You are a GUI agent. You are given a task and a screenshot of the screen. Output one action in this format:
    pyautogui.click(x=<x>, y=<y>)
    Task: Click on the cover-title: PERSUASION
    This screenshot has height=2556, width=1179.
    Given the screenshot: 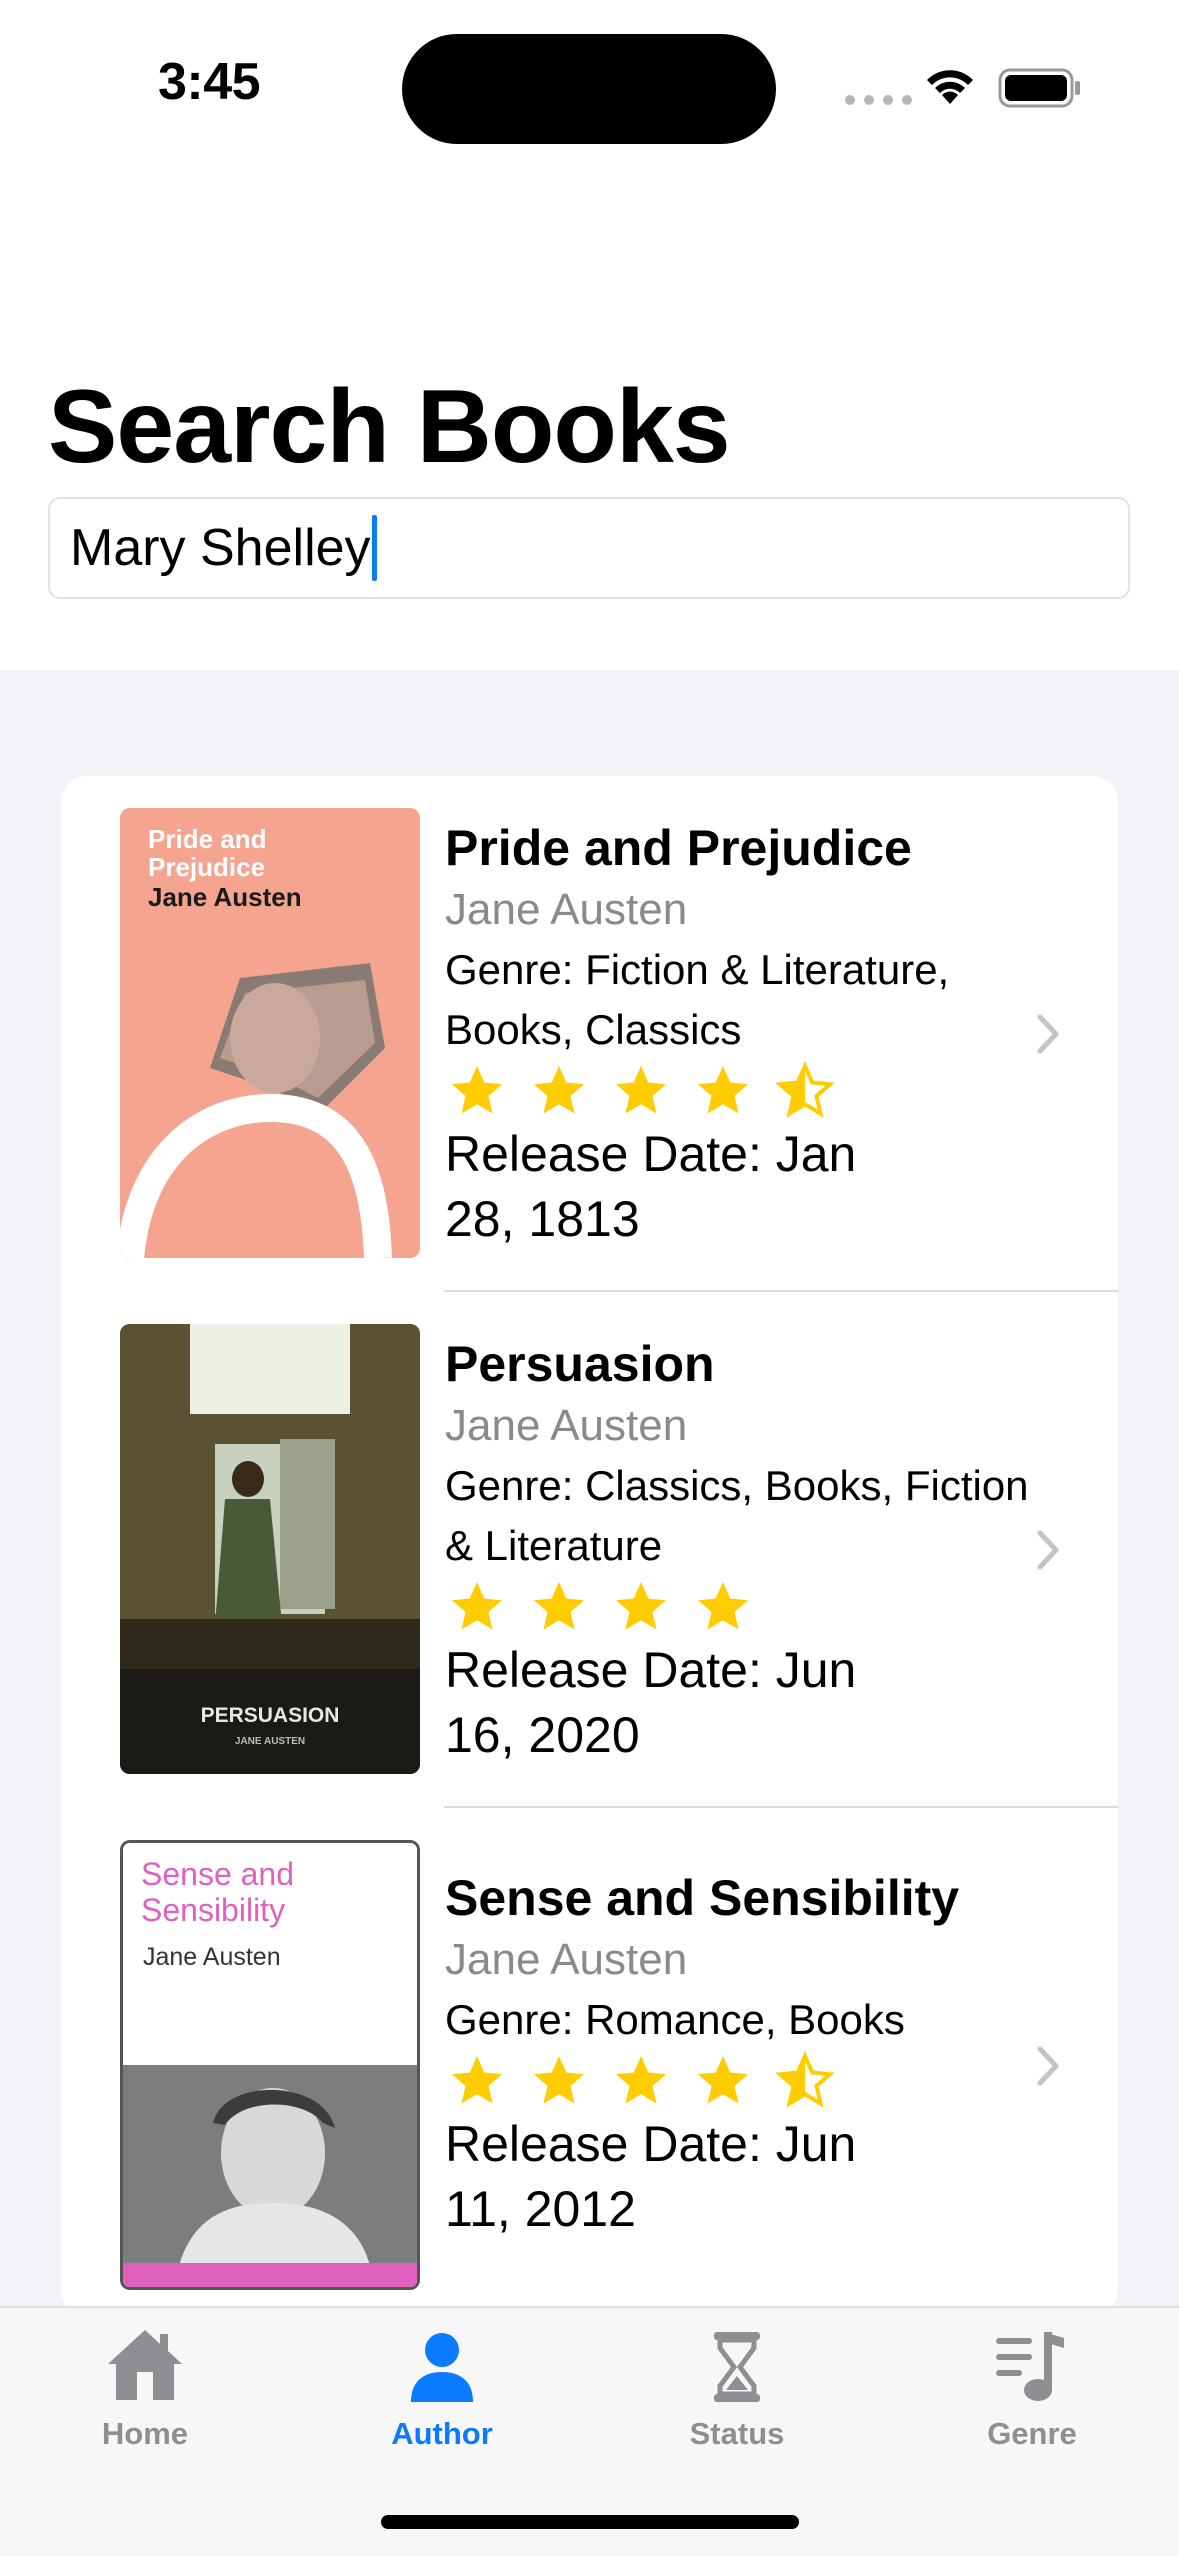 What is the action you would take?
    pyautogui.click(x=270, y=1715)
    